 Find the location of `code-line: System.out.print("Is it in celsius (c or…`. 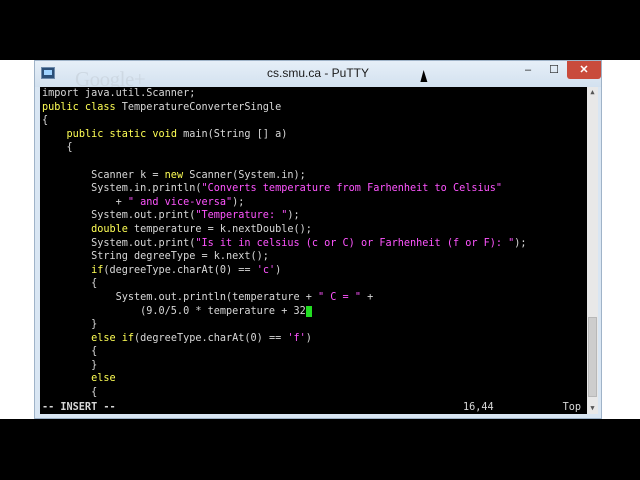

code-line: System.out.print("Is it in celsius (c or… is located at coordinates (313, 244).